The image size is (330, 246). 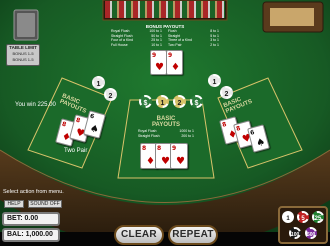 I want to click on dealer-chip-tray, so click(x=165, y=9).